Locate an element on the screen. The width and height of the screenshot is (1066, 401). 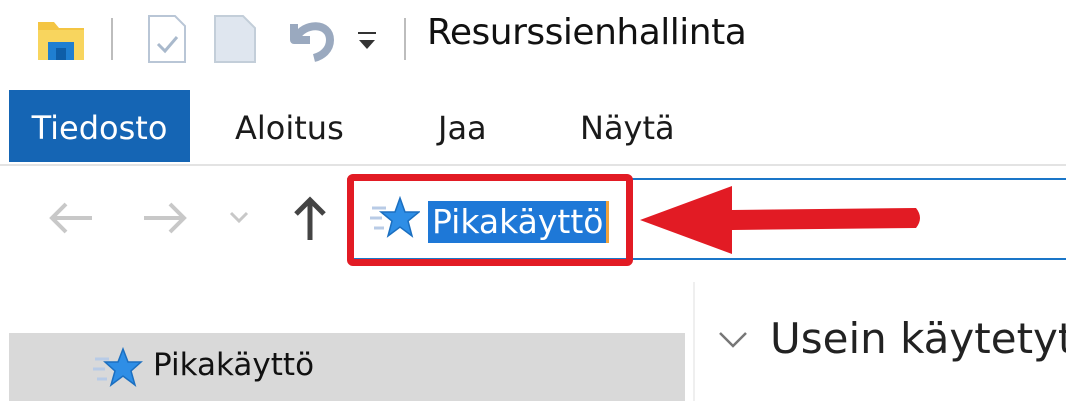
back-arrow-icon is located at coordinates (70, 218).